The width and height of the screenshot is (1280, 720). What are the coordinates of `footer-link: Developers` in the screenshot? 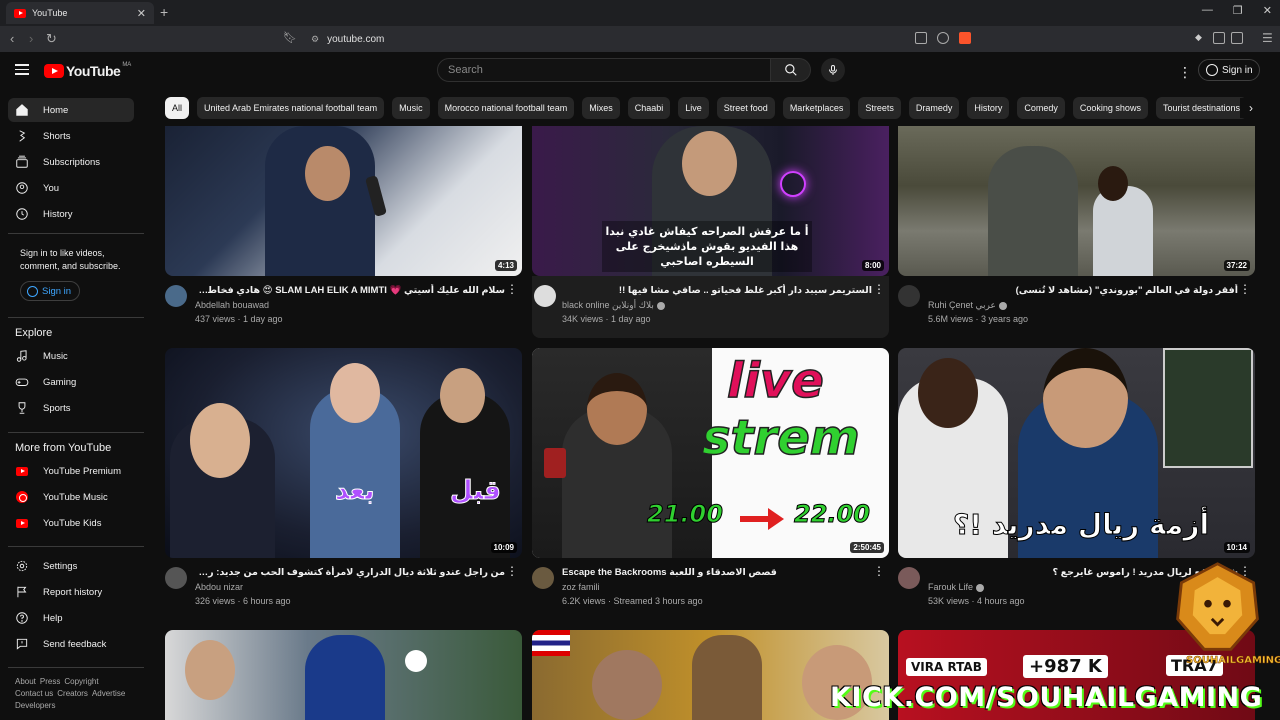 It's located at (35, 705).